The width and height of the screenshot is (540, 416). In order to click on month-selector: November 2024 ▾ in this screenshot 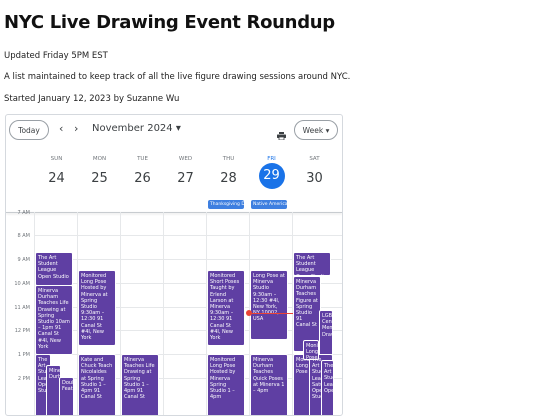, I will do `click(136, 128)`.